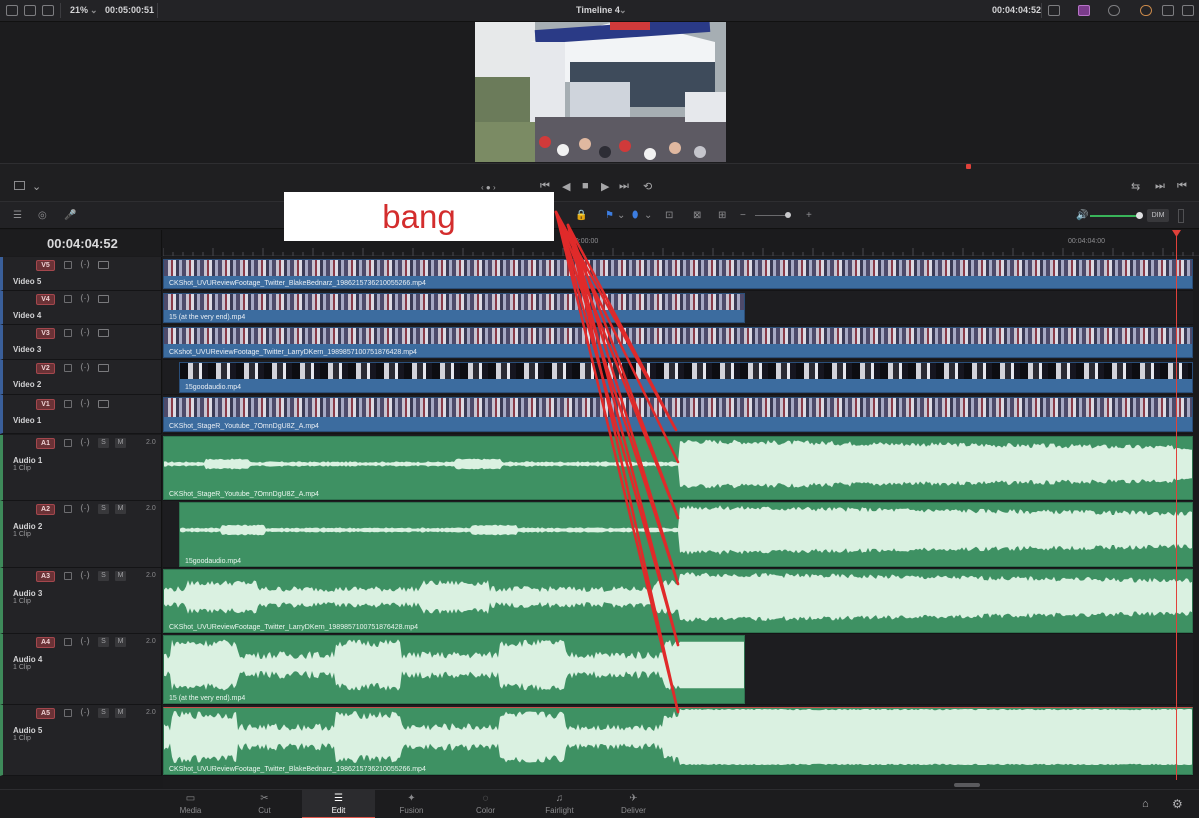 The width and height of the screenshot is (1199, 818). Describe the element at coordinates (599, 169) in the screenshot. I see `viewer-scrubber` at that location.